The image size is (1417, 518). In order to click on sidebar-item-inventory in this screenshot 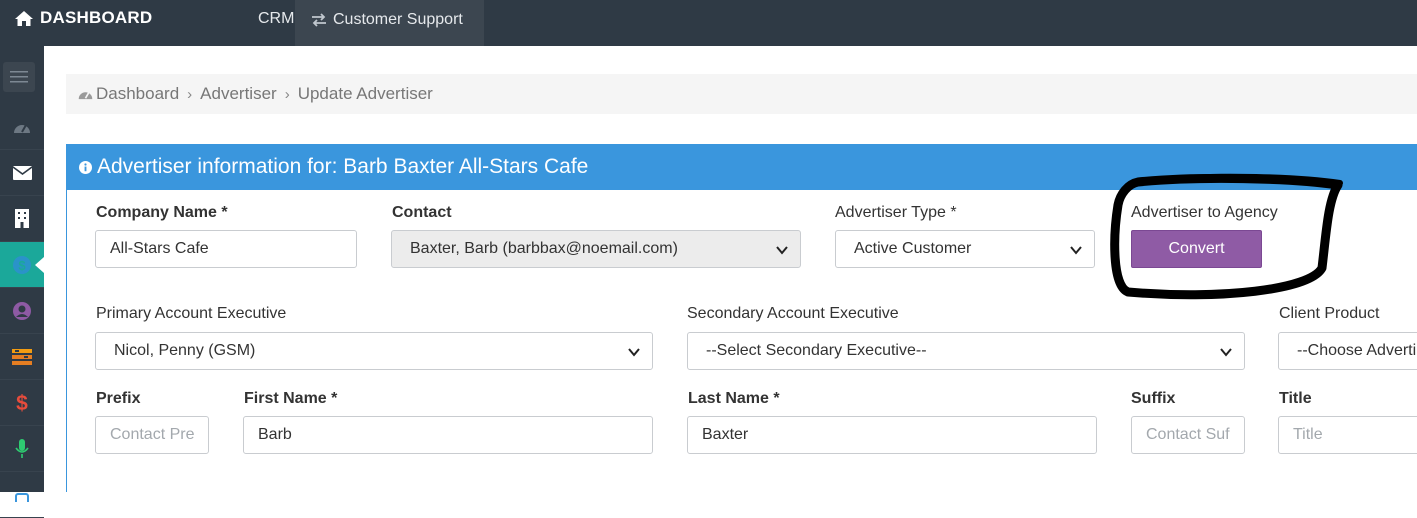, I will do `click(22, 357)`.